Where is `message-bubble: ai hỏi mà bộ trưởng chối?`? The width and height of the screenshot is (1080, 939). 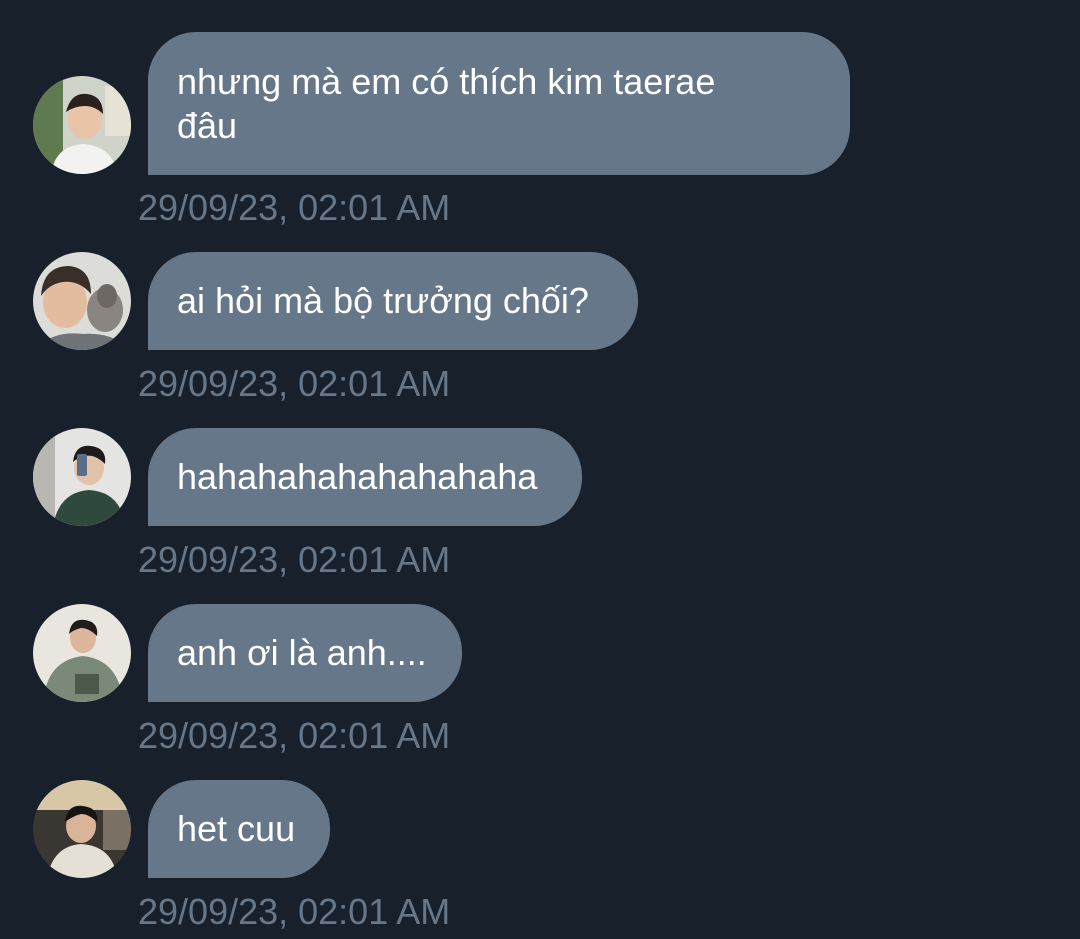 message-bubble: ai hỏi mà bộ trưởng chối? is located at coordinates (393, 301).